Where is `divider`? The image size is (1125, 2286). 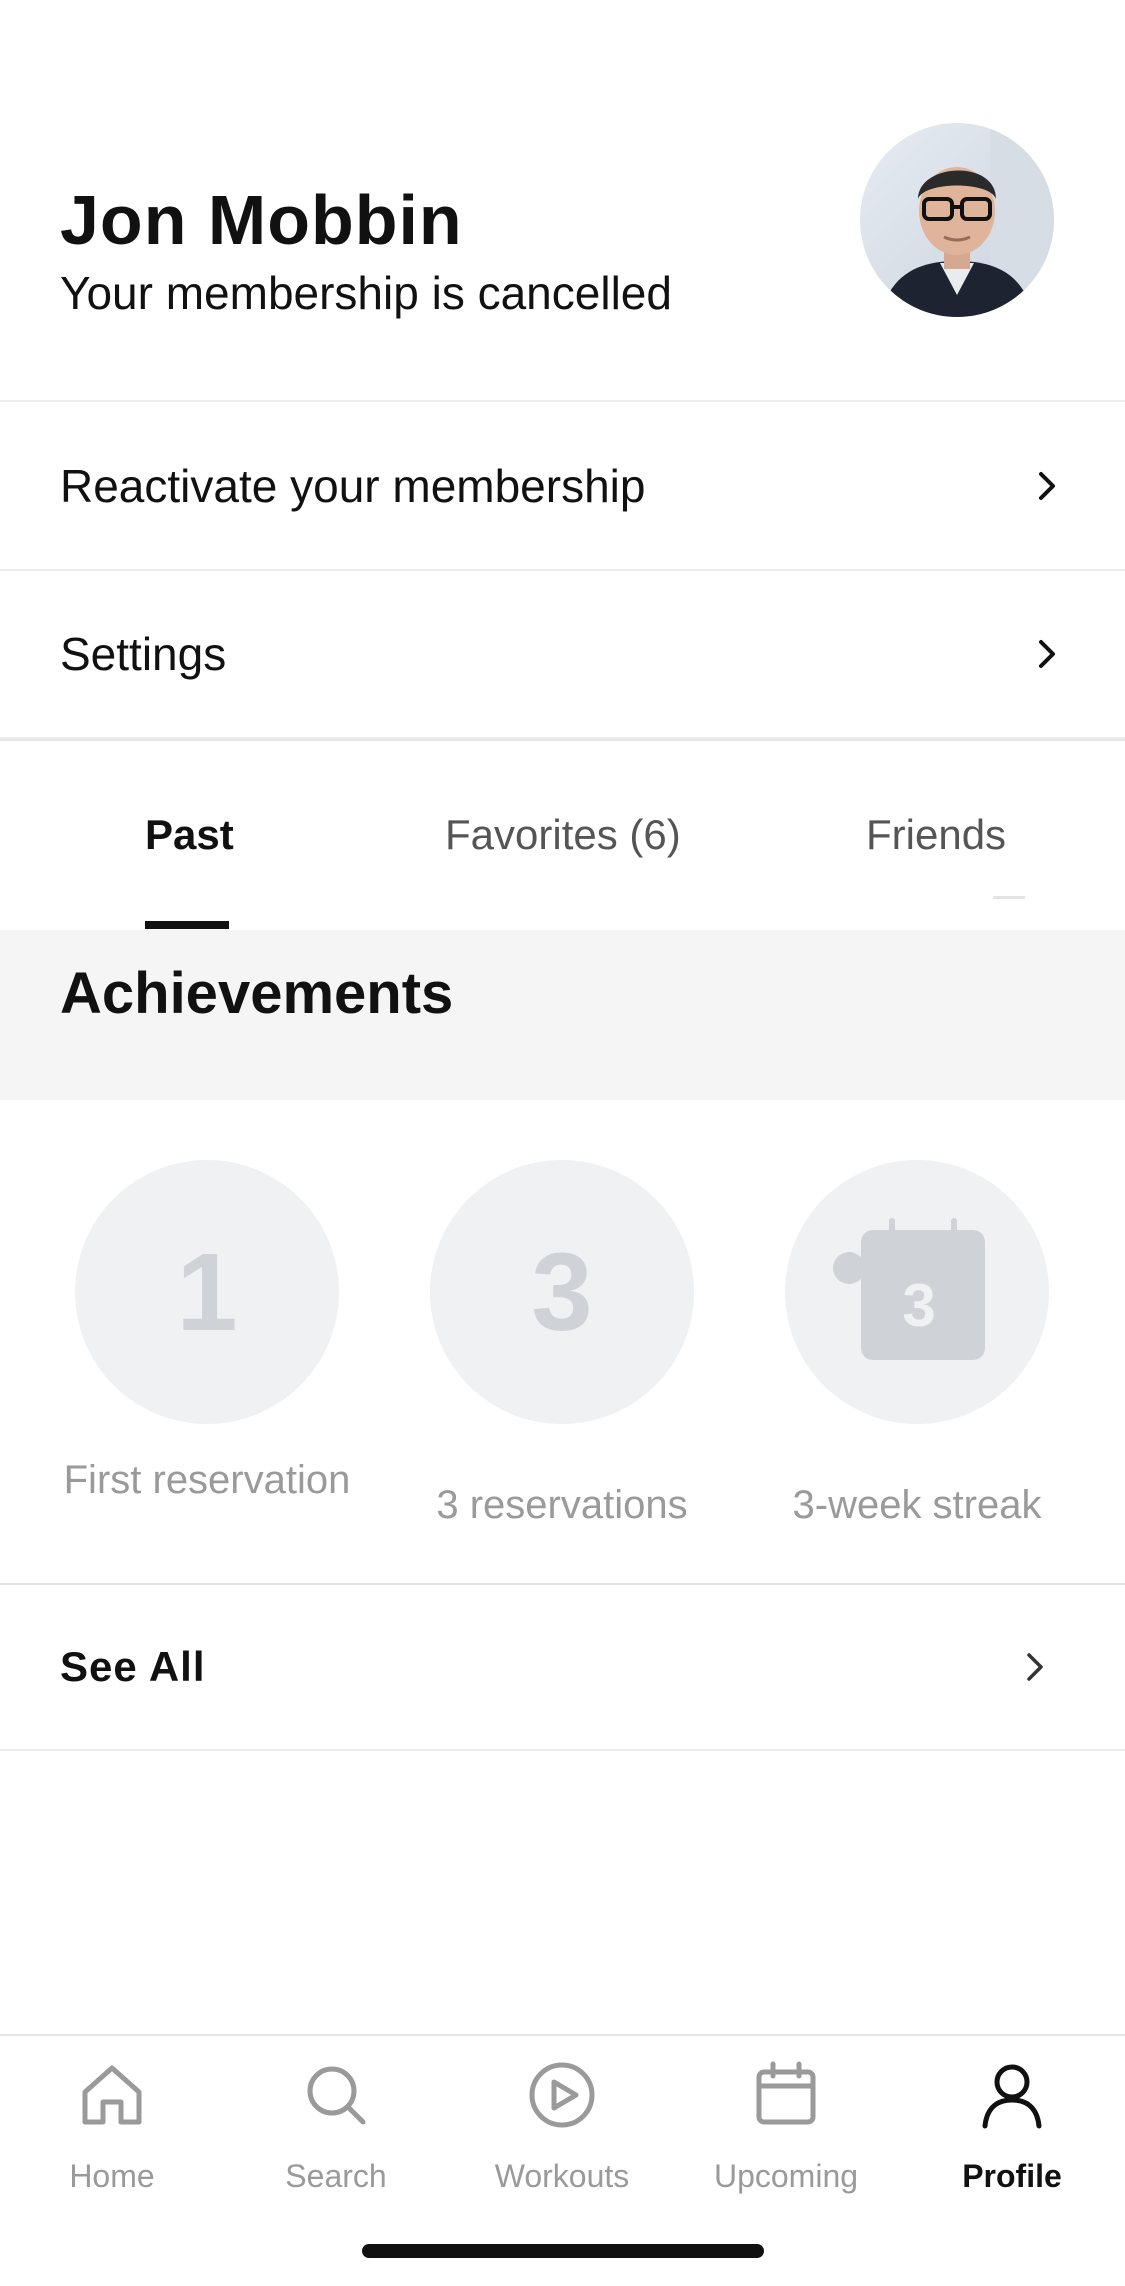
divider is located at coordinates (562, 401).